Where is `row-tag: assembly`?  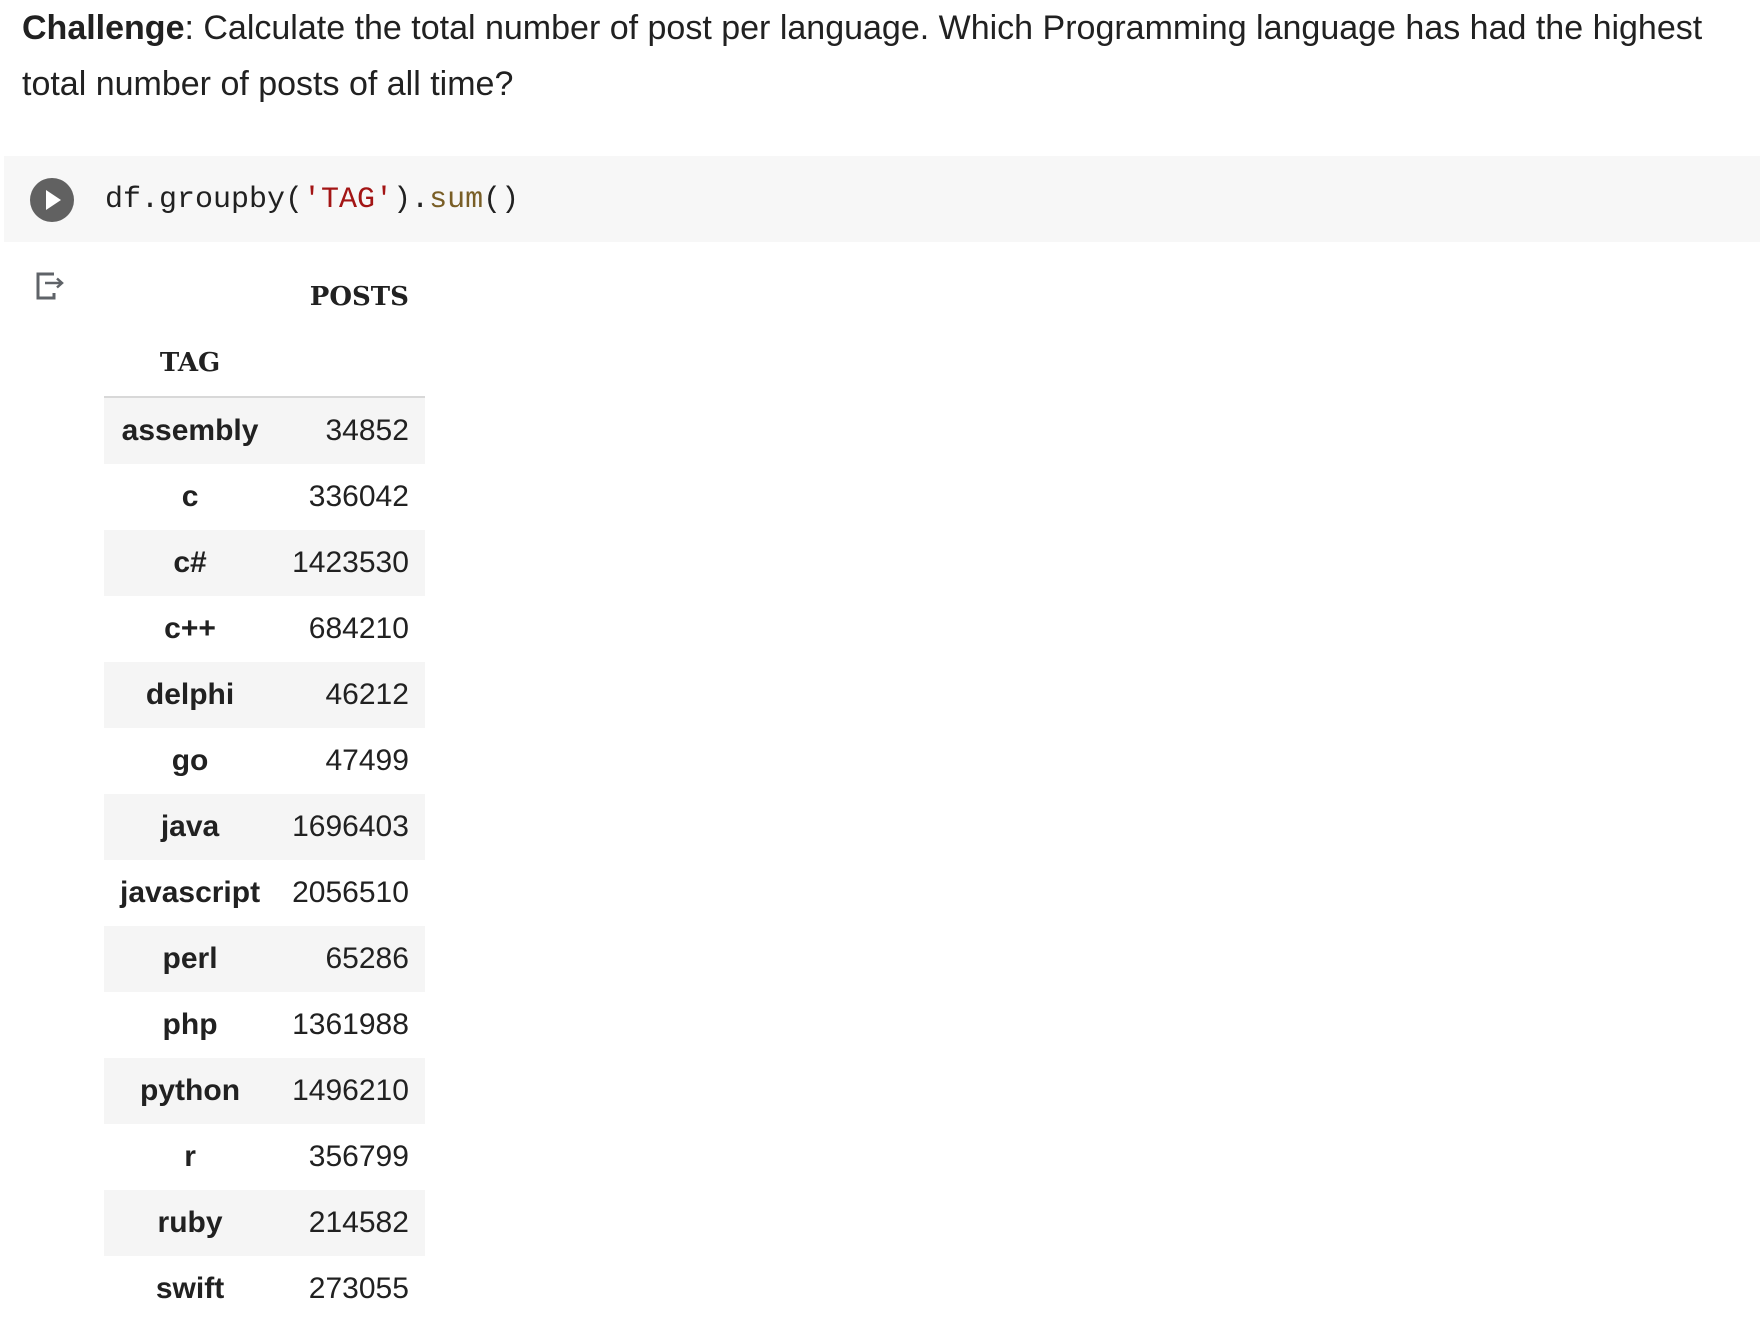 row-tag: assembly is located at coordinates (190, 430).